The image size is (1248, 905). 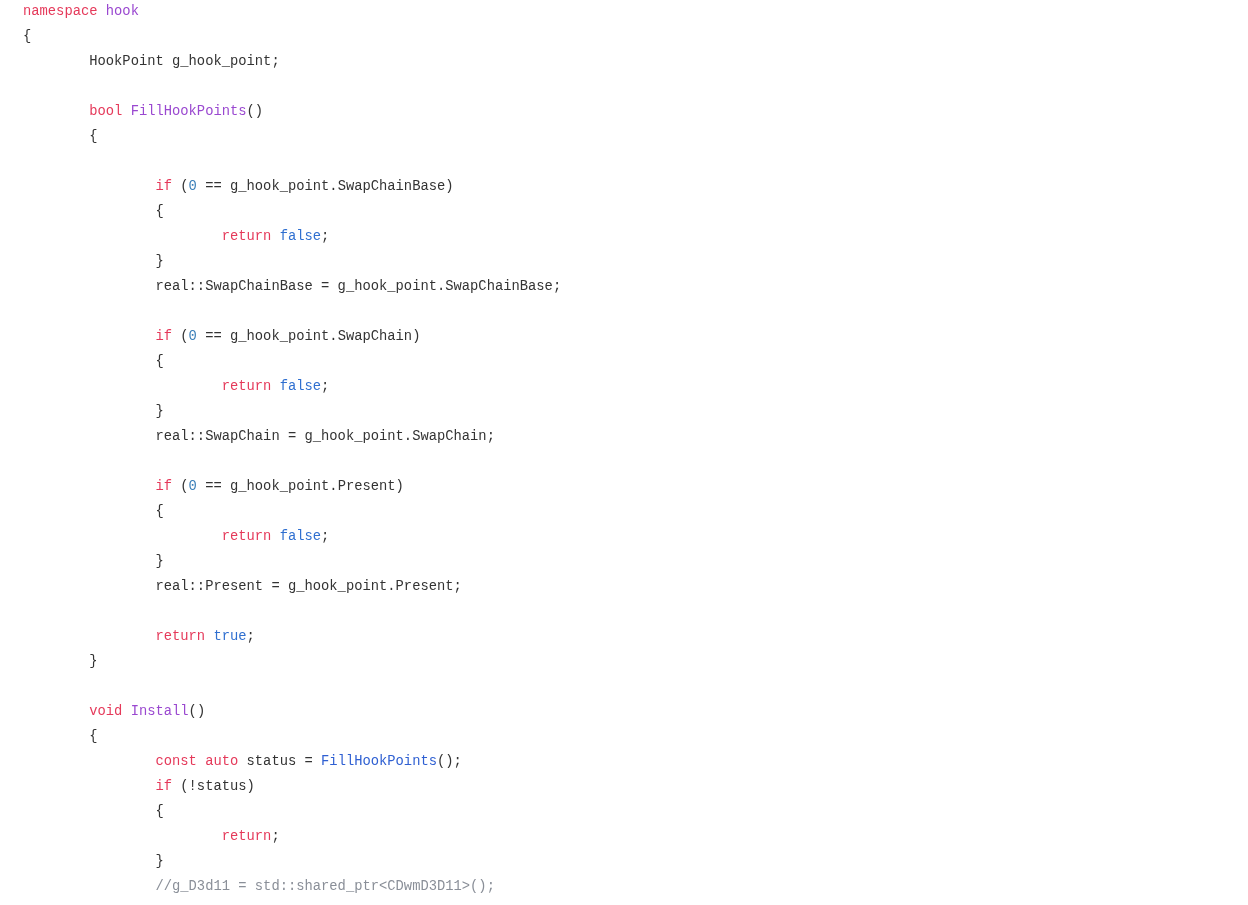 What do you see at coordinates (304, 186) in the screenshot?
I see `code-line: if (0 == g_hook_point.SwapChainBase)` at bounding box center [304, 186].